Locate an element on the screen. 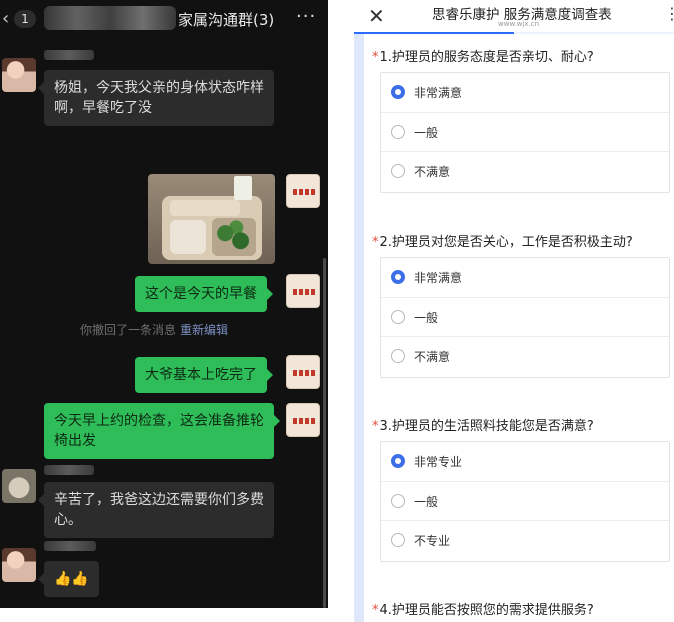 This screenshot has width=674, height=622. radio-option: 非常专业 is located at coordinates (525, 462).